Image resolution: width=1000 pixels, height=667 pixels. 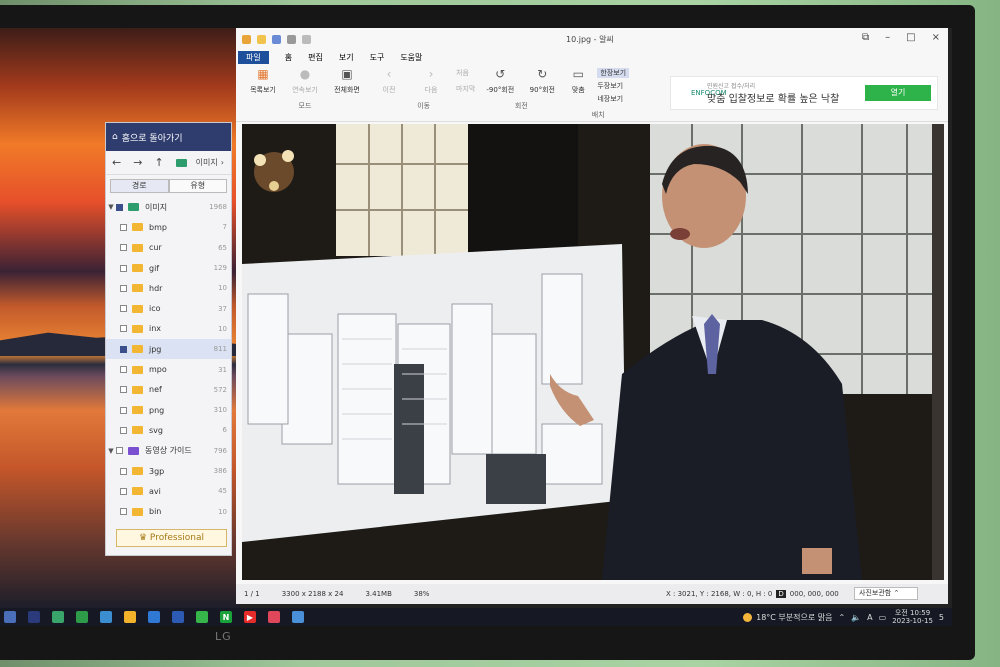 What do you see at coordinates (542, 80) in the screenshot?
I see `rotate-right-button: ↻ 90°회전` at bounding box center [542, 80].